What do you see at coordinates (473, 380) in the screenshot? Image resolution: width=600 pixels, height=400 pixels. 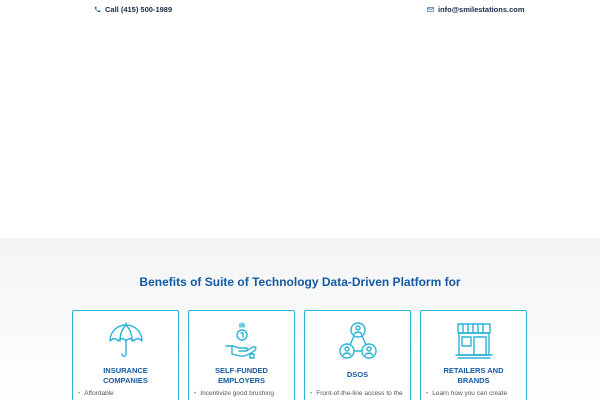 I see `card-title-line2: BRANDS` at bounding box center [473, 380].